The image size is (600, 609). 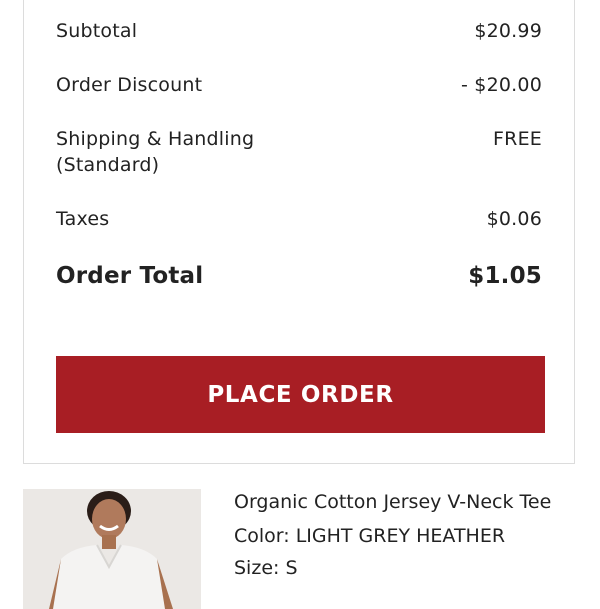 I want to click on order-total-label: Order Total, so click(x=130, y=276).